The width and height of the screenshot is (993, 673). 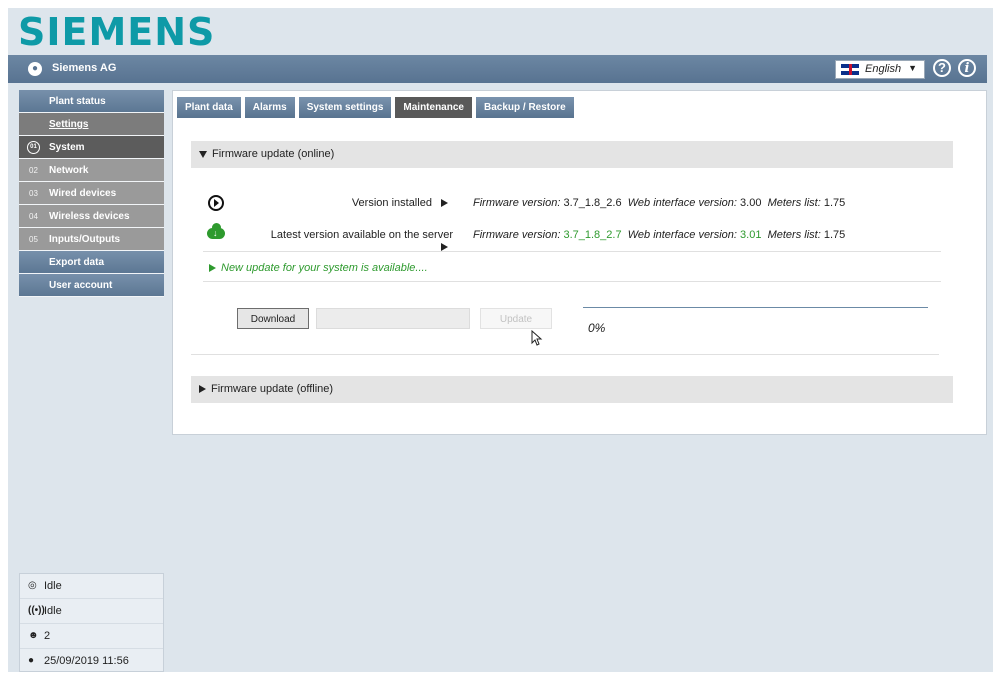 I want to click on offline-update-header: Firmware update (offline), so click(x=572, y=389).